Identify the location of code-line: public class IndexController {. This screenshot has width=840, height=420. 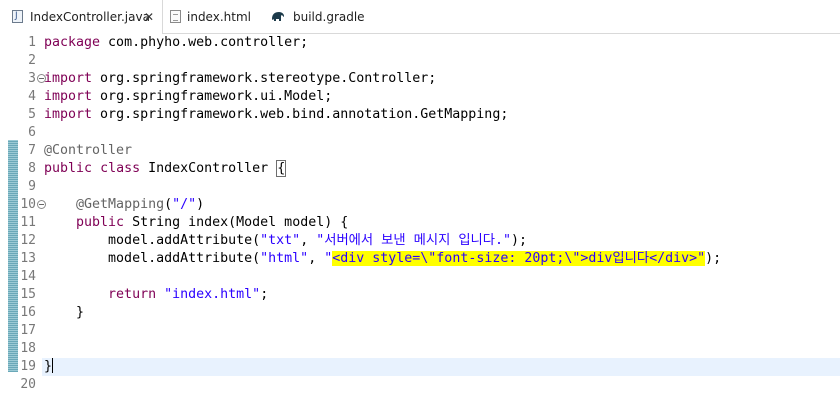
(442, 169).